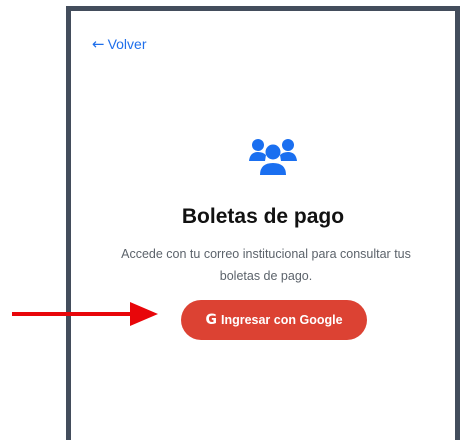 The width and height of the screenshot is (460, 440). What do you see at coordinates (211, 320) in the screenshot?
I see `google-icon: G` at bounding box center [211, 320].